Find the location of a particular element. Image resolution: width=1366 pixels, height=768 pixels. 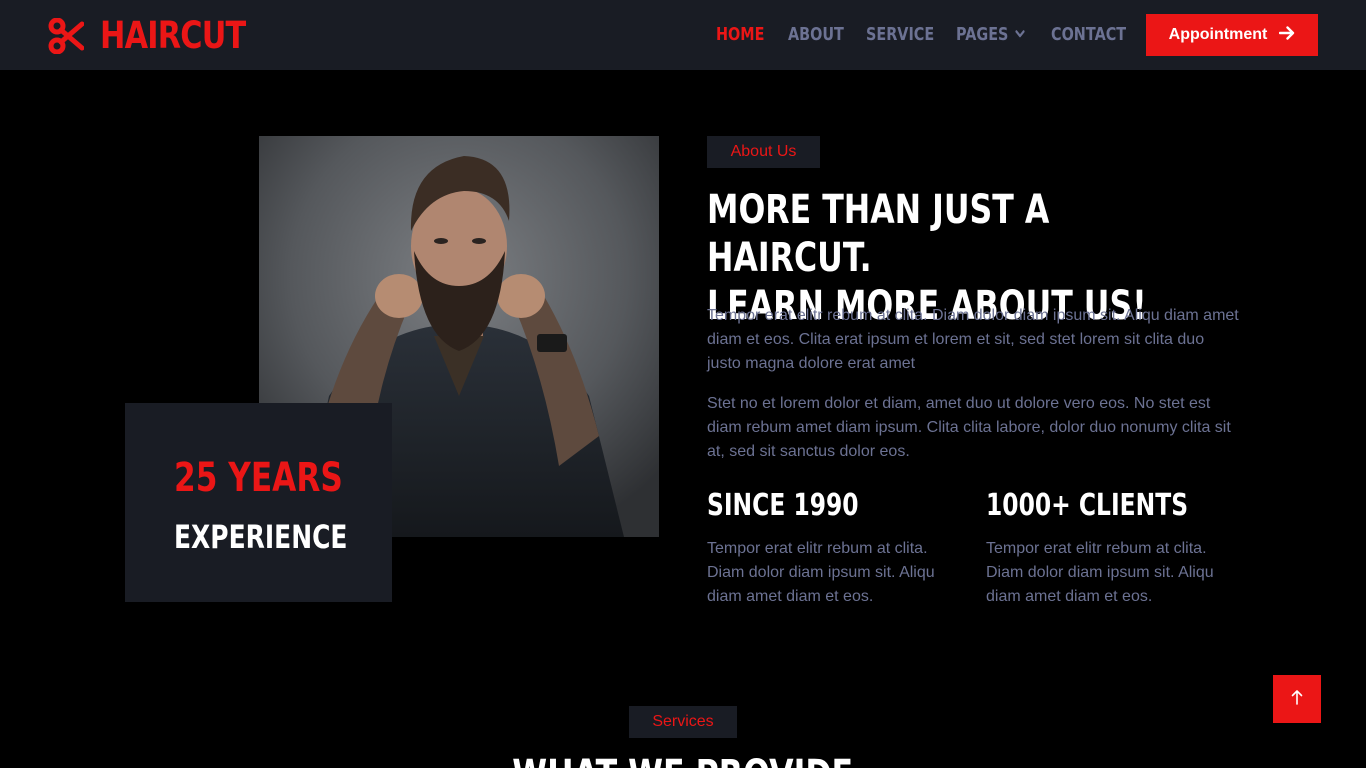

back-to-top-button is located at coordinates (1297, 699).